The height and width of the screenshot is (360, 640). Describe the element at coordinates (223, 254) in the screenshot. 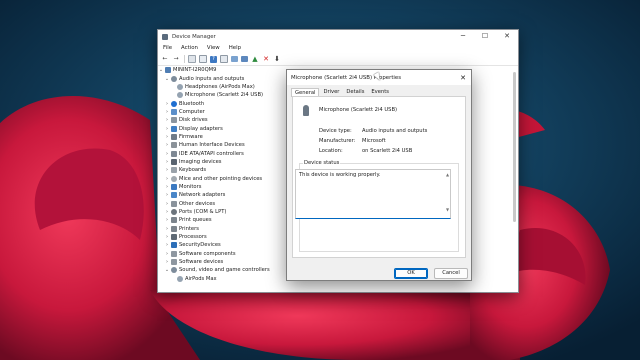

I see `tree-item-software-components: › Software components` at that location.